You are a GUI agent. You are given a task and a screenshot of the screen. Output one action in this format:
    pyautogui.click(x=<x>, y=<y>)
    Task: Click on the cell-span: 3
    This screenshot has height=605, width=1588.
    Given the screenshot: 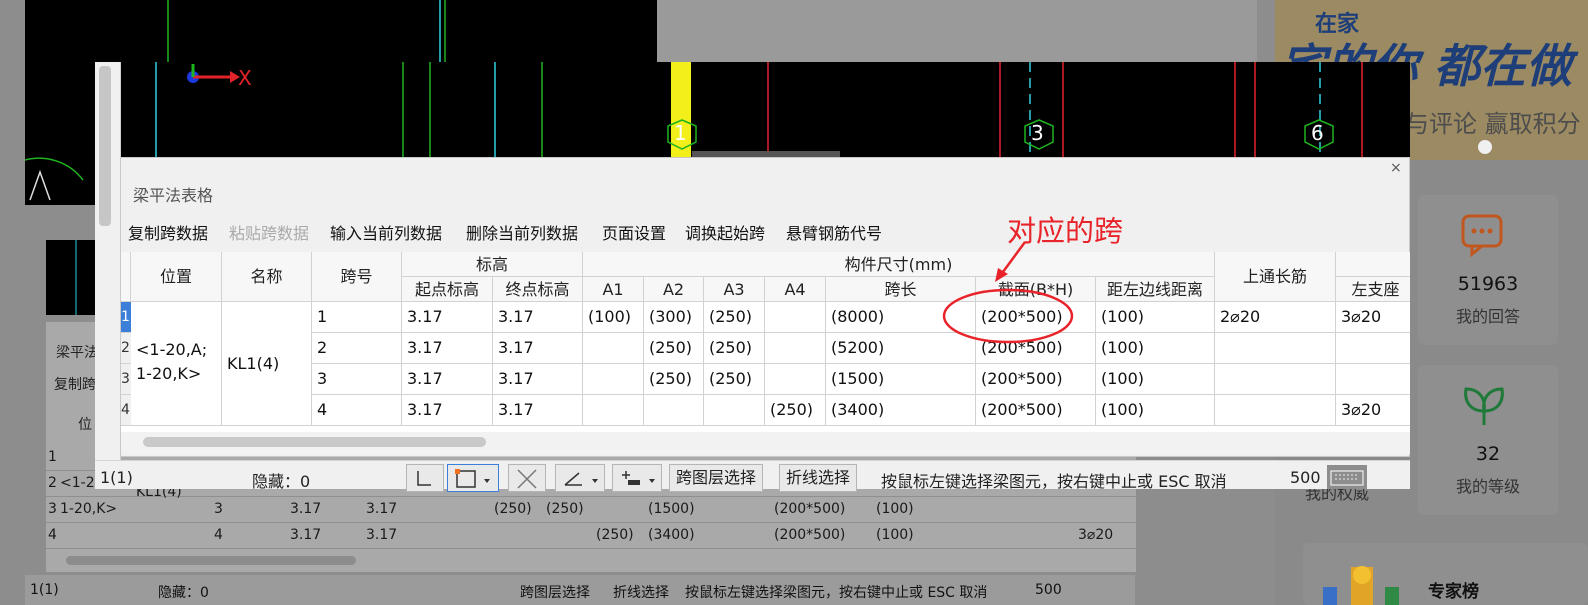 What is the action you would take?
    pyautogui.click(x=357, y=379)
    